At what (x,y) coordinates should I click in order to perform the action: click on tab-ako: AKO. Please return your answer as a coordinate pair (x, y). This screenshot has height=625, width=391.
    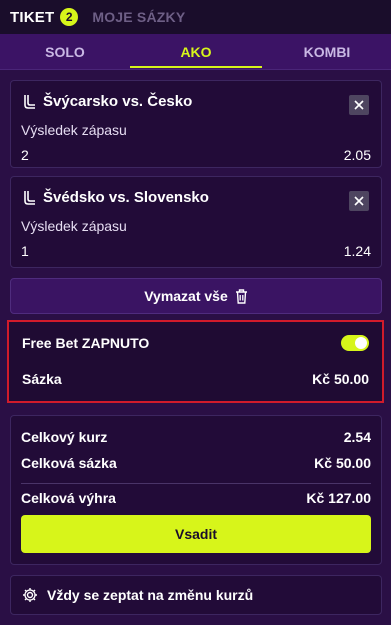
    Looking at the image, I should click on (196, 52).